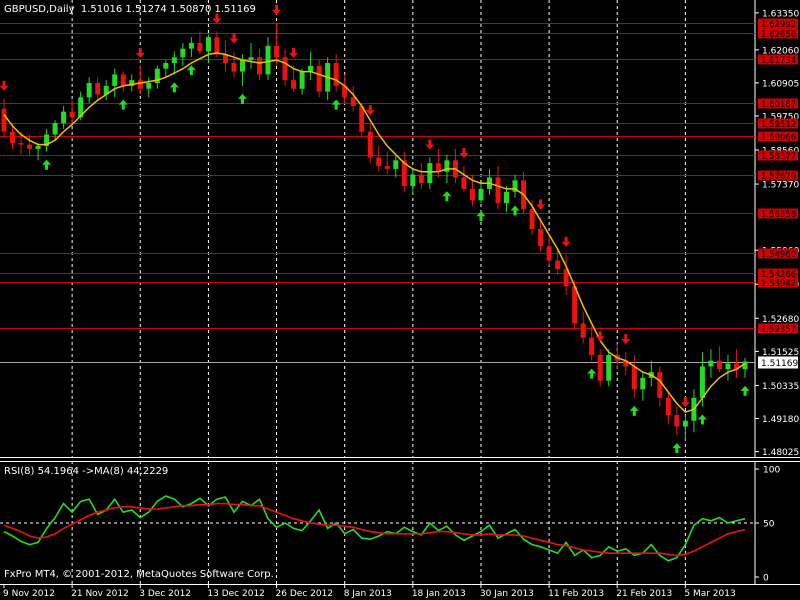 This screenshot has width=800, height=600. I want to click on price-tick-label: 1.60905, so click(780, 84).